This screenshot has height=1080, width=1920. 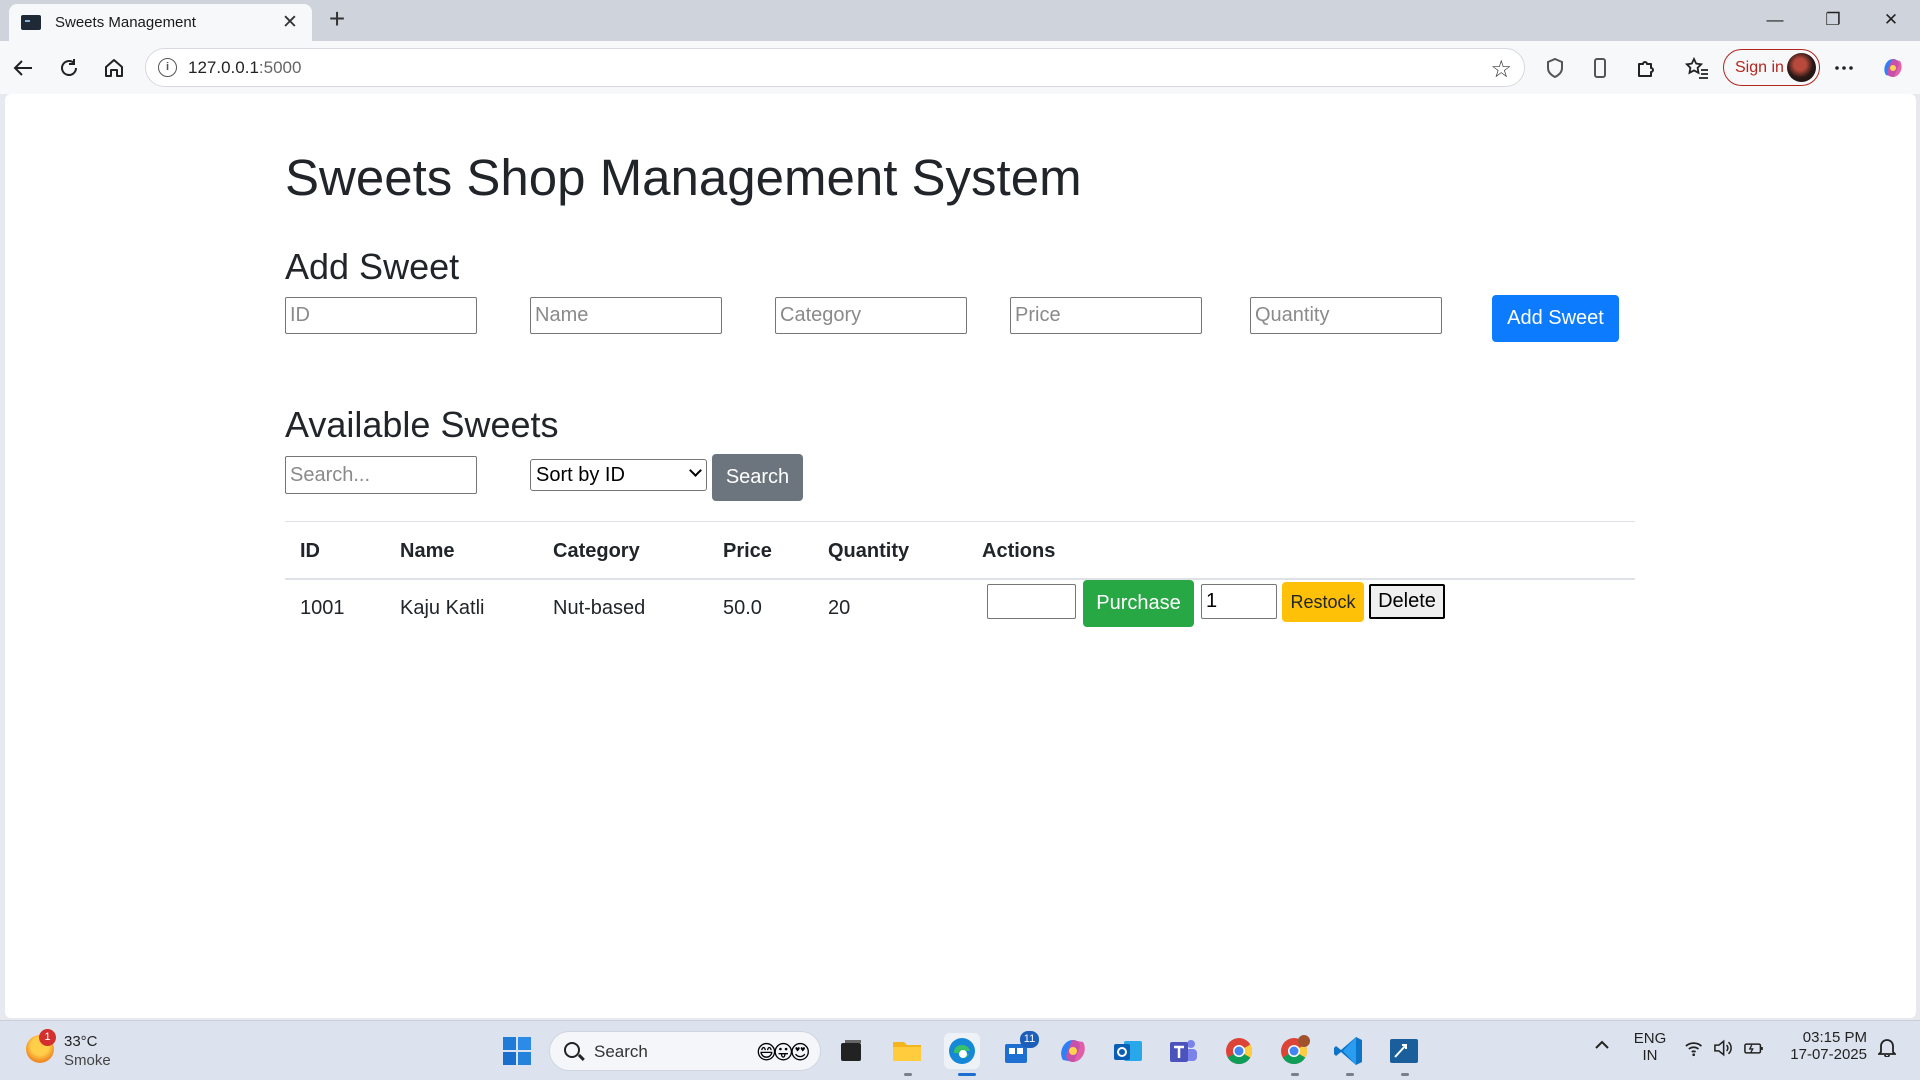 I want to click on browser-tab: Sweets Management ✕, so click(x=160, y=22).